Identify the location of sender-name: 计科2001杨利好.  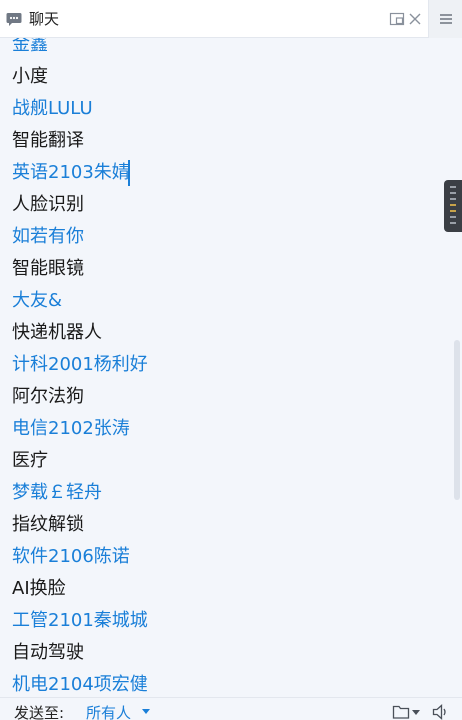
(80, 364).